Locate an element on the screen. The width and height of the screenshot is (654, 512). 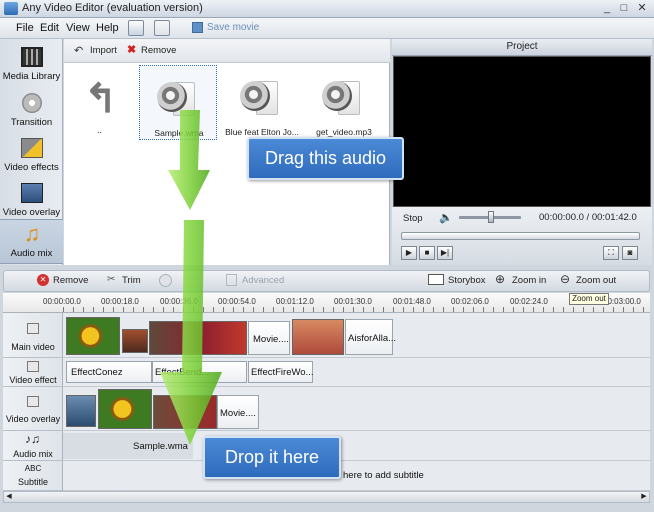
sidebar-item-label: Audio mix is located at coordinates (31, 253).